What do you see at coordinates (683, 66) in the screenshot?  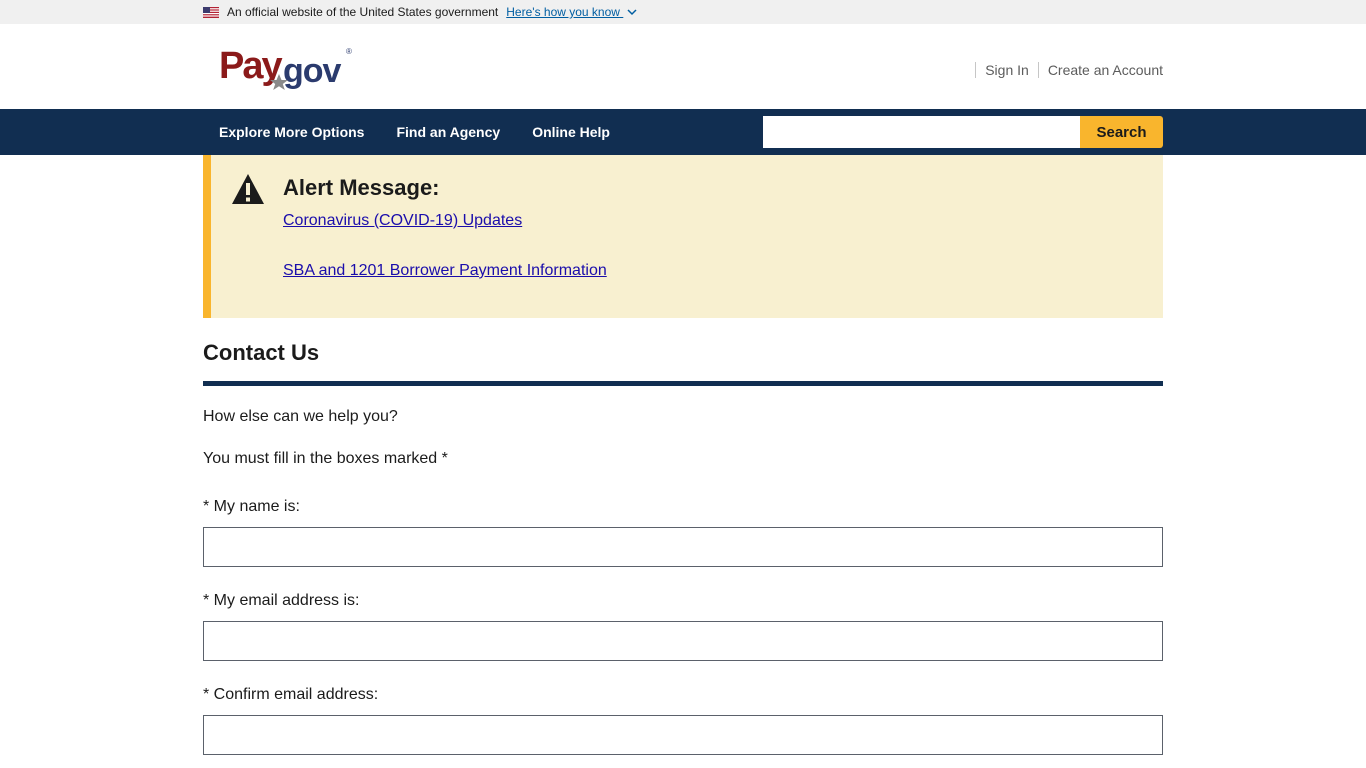 I see `site-header: Pay gov ® Sign In Create an Account` at bounding box center [683, 66].